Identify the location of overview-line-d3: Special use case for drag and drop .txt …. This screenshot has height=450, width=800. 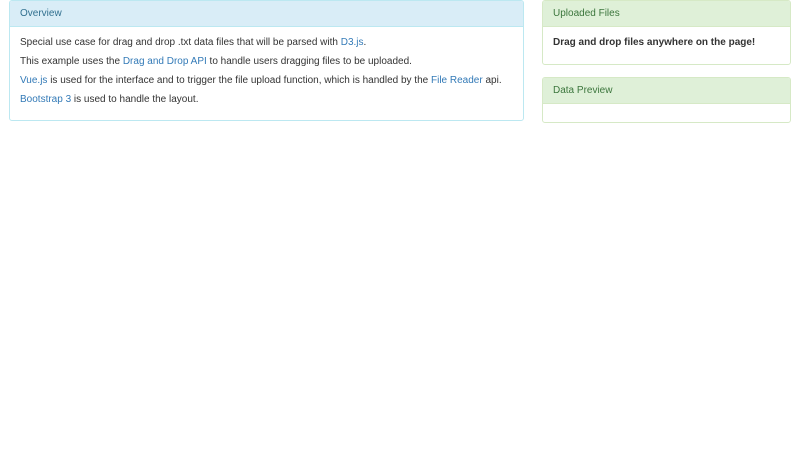
(266, 45).